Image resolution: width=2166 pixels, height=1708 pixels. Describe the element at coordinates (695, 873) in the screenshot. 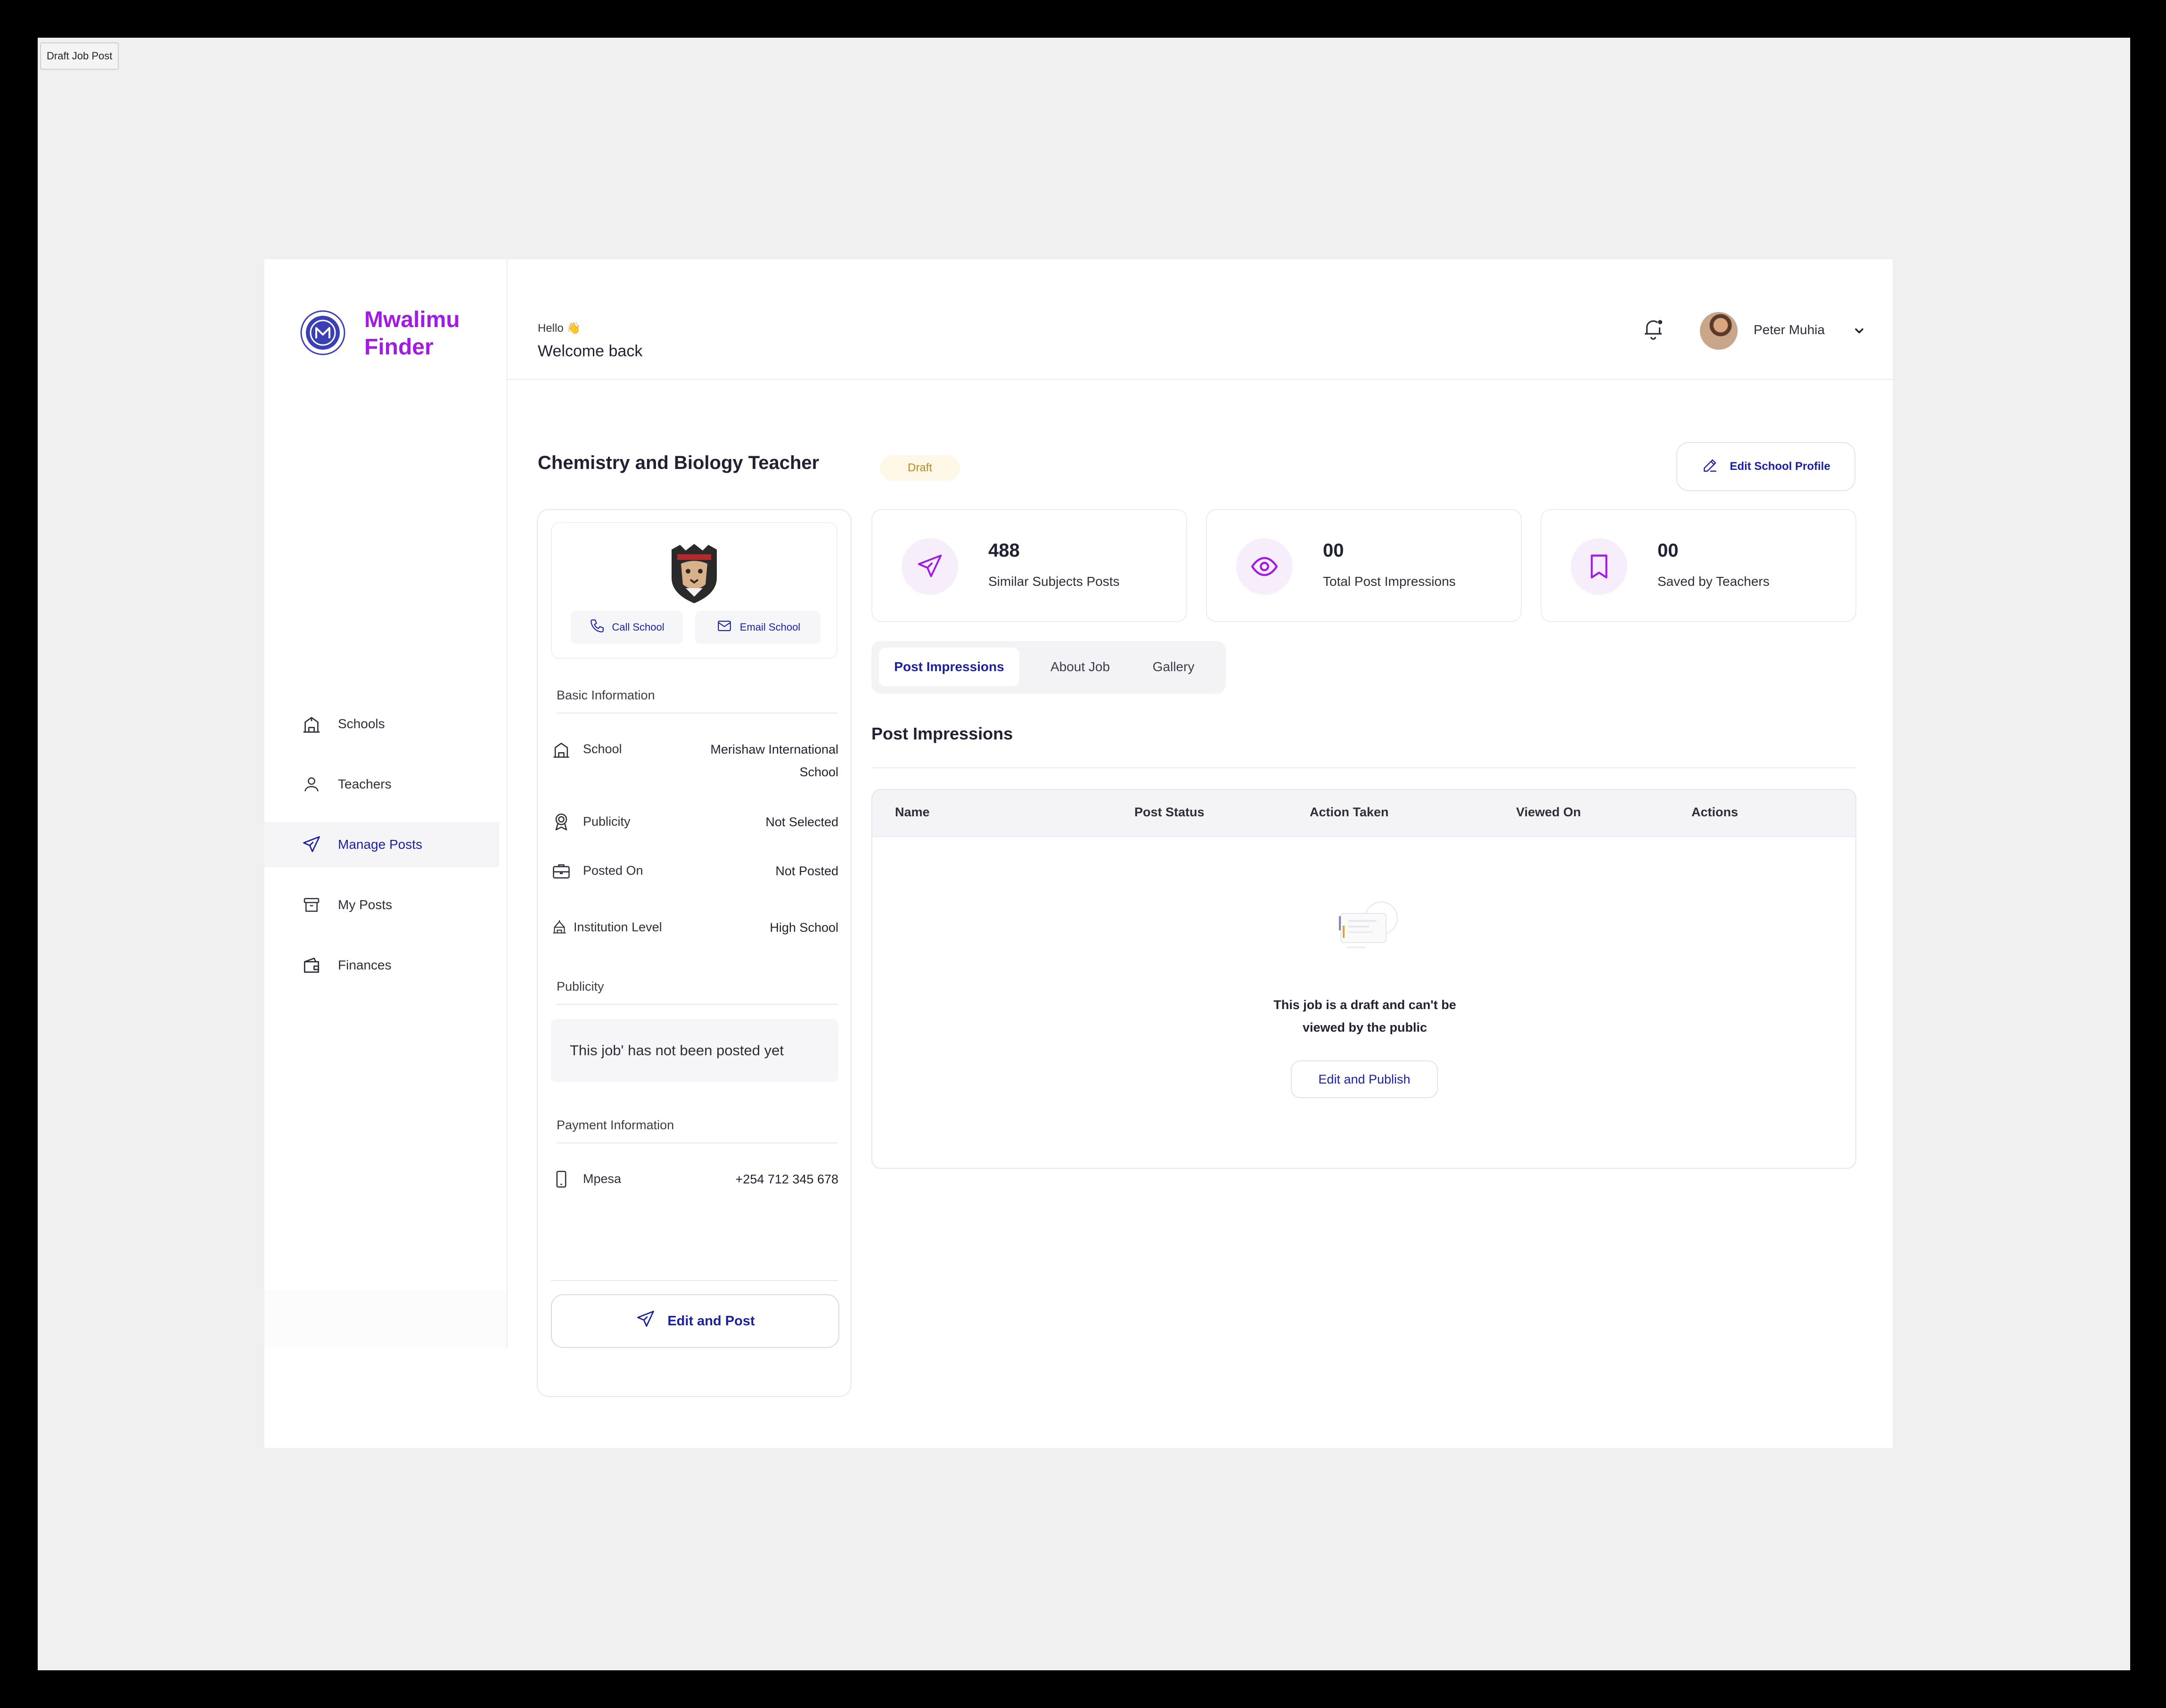

I see `info-row-posted-on: Posted On Not Posted` at that location.